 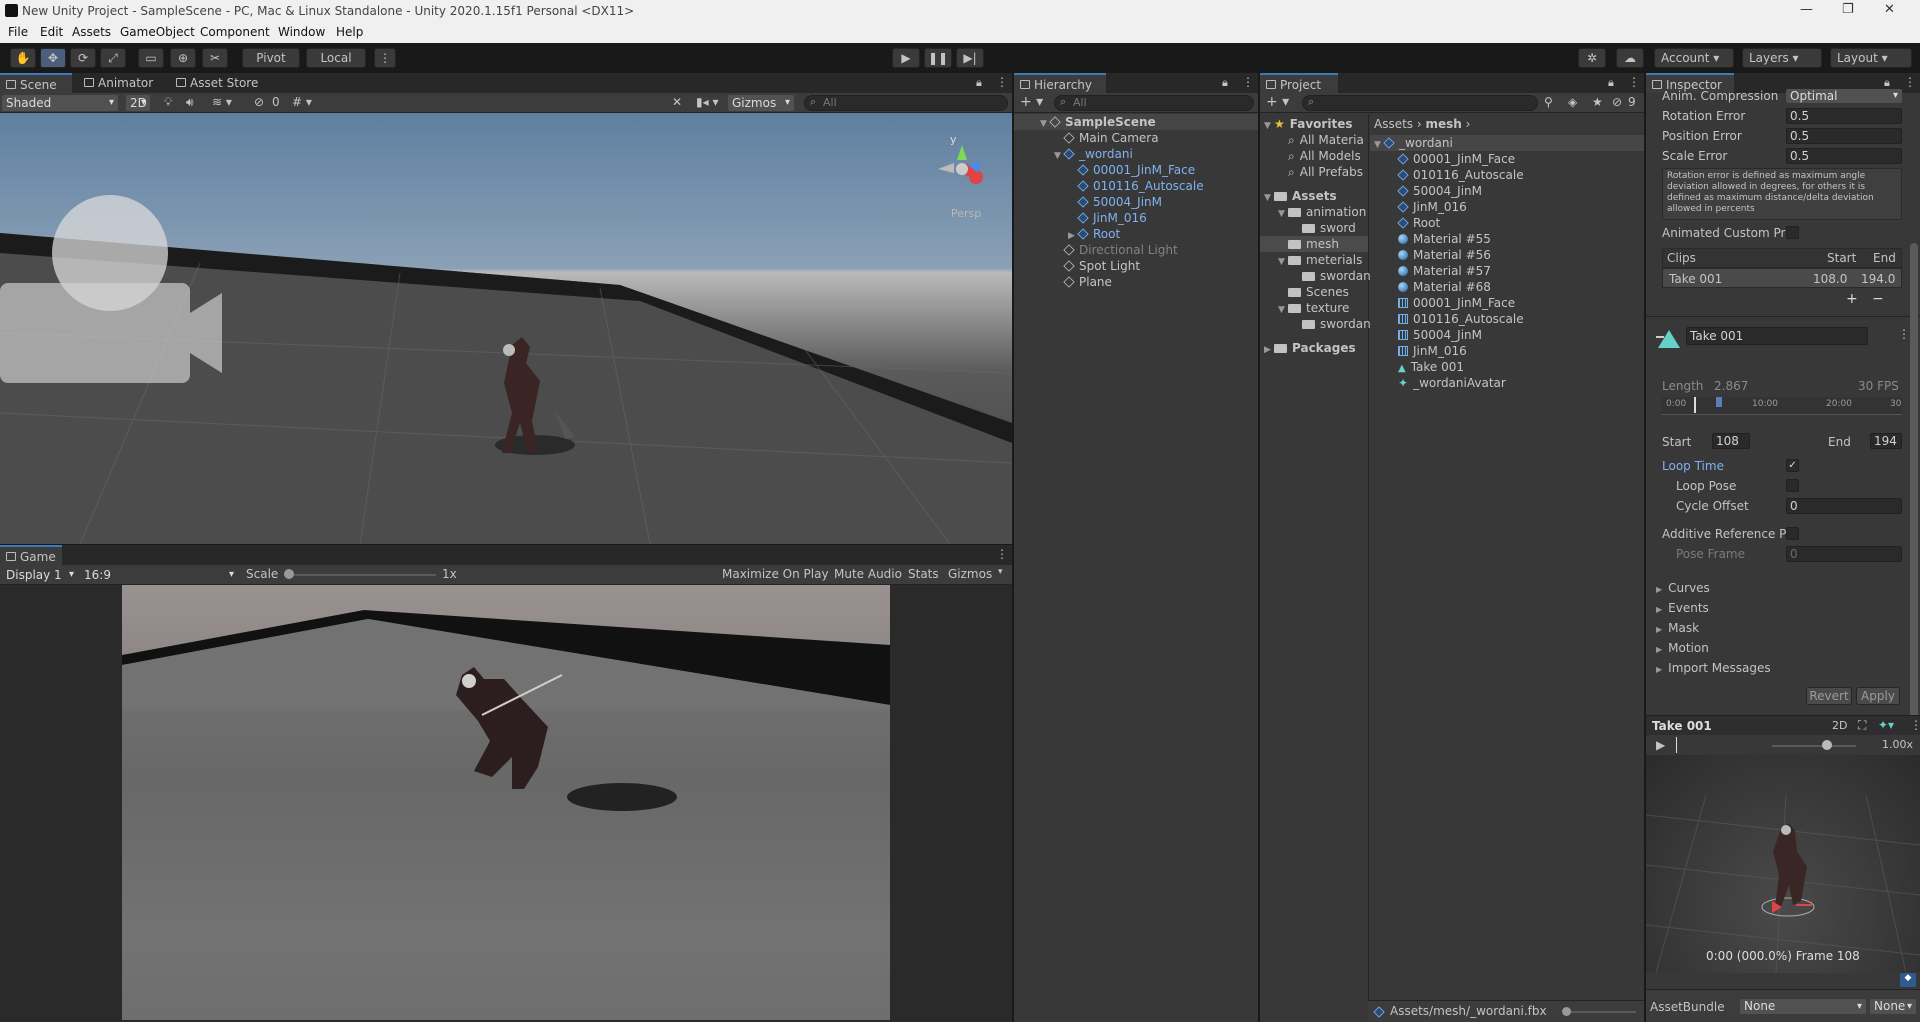 I want to click on menu-assets: Assets, so click(x=91, y=32).